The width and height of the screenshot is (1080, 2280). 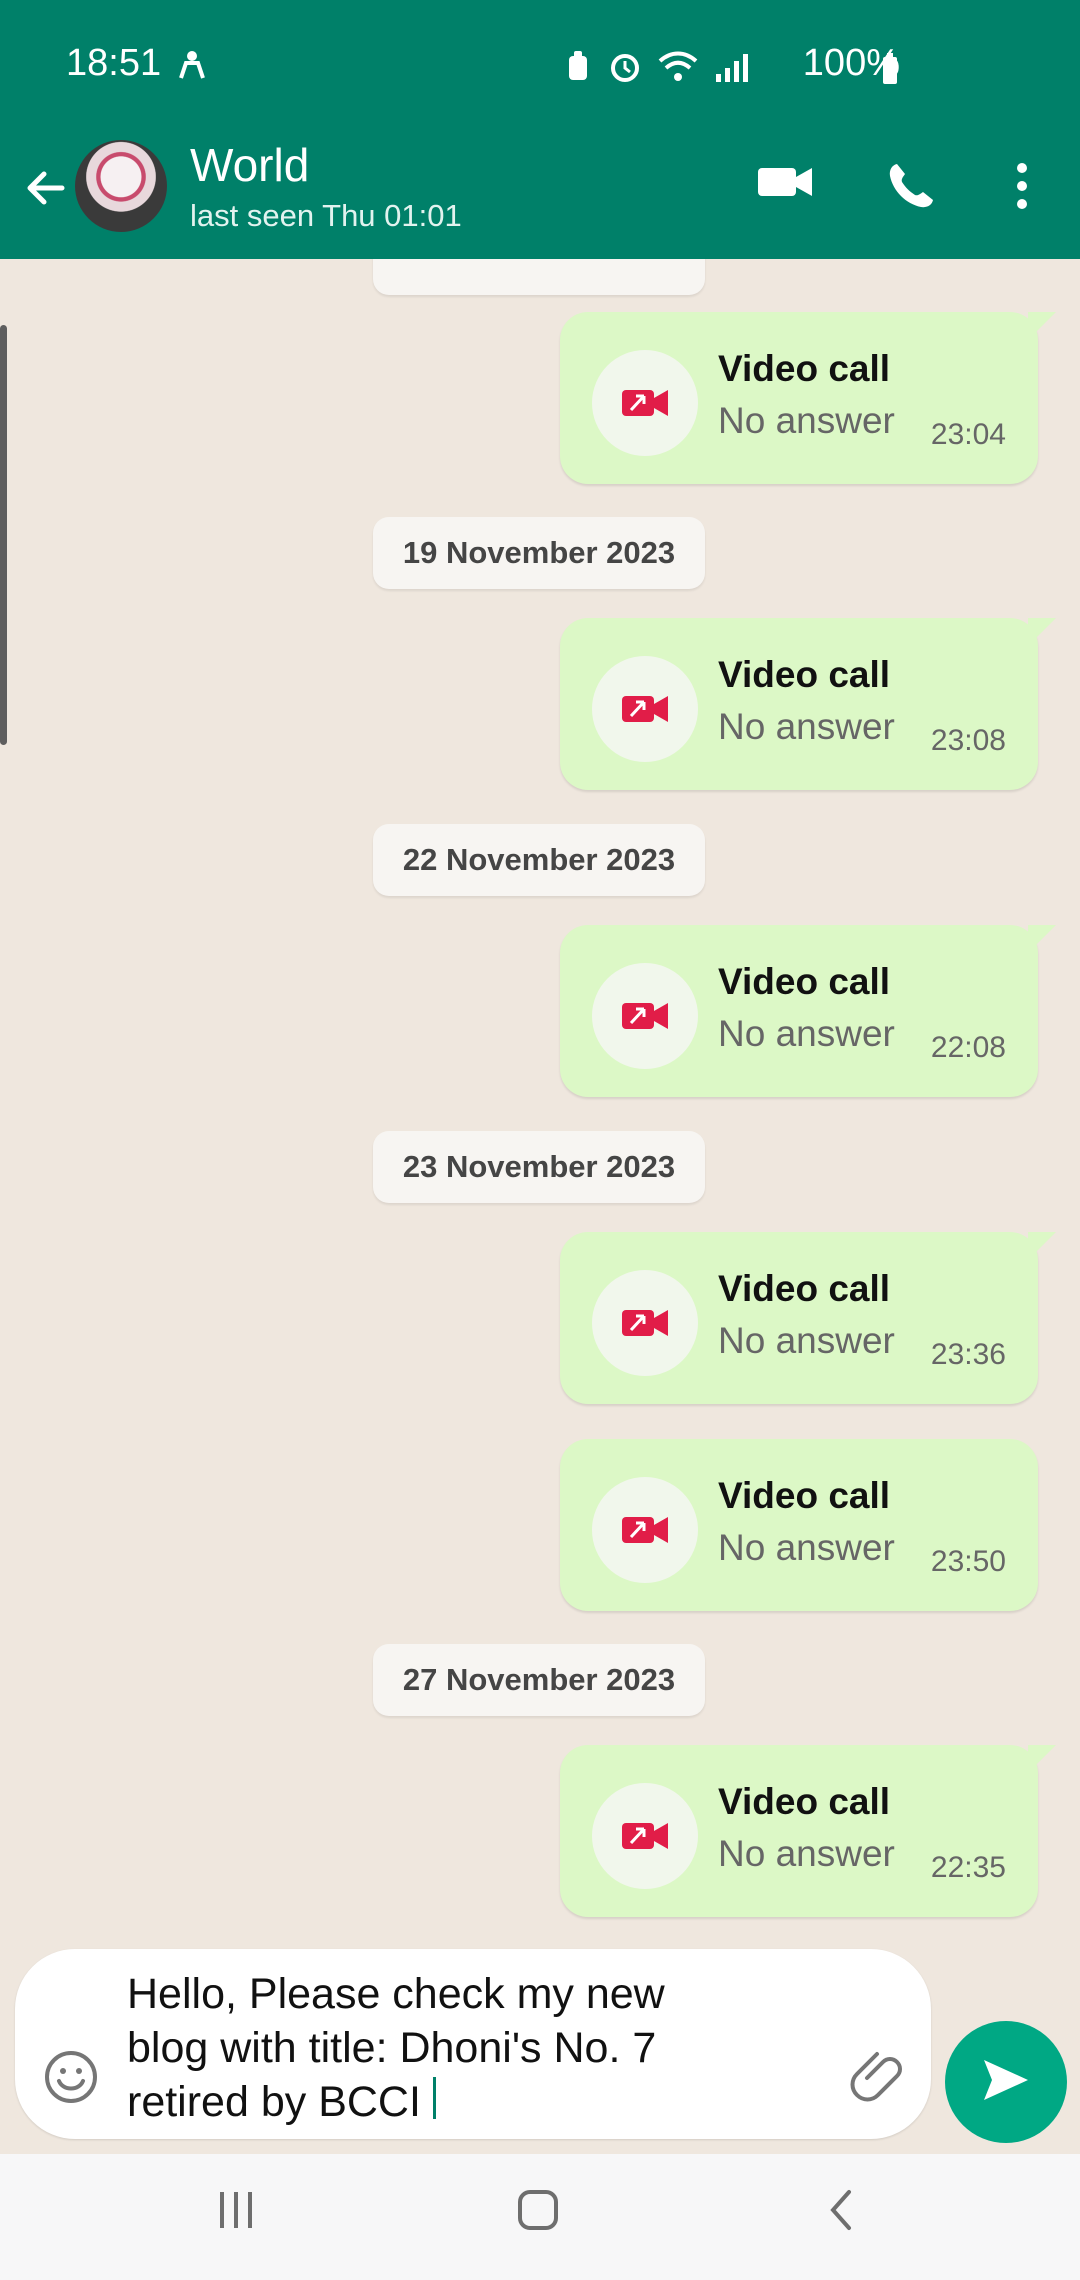 I want to click on status-person-icon, so click(x=192, y=67).